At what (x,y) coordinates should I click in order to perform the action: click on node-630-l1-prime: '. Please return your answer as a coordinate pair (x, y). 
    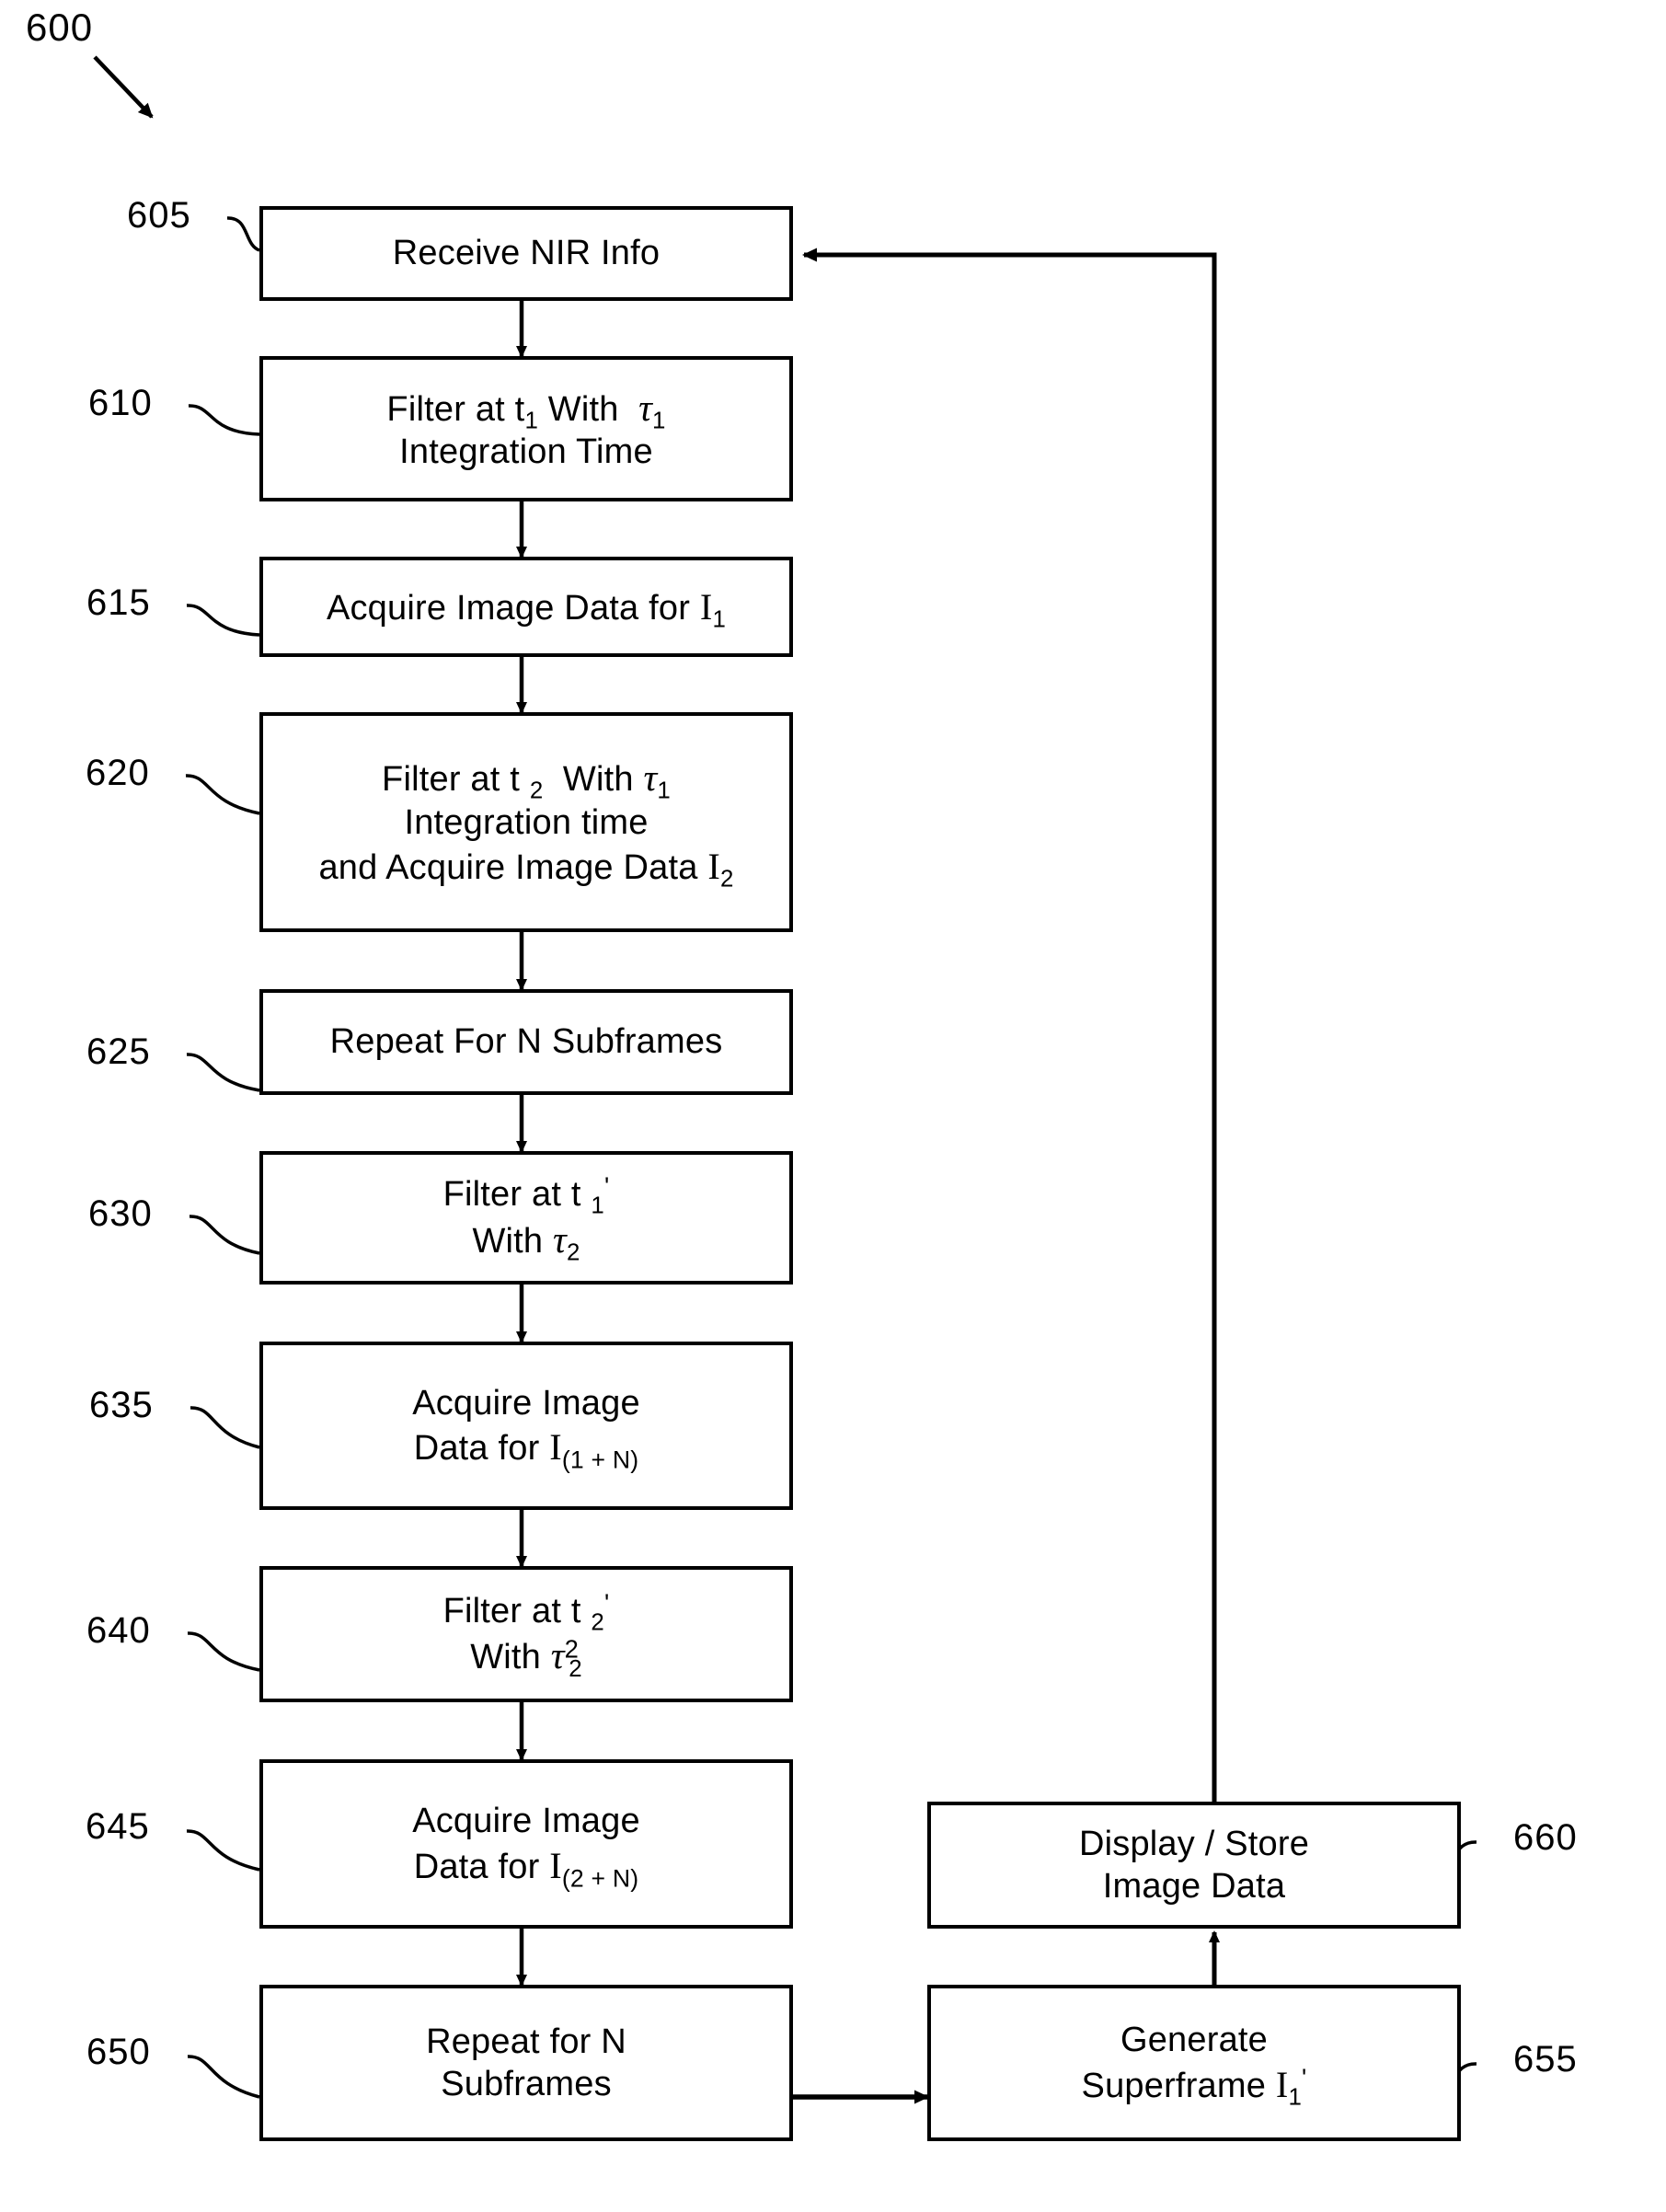
    Looking at the image, I should click on (607, 1186).